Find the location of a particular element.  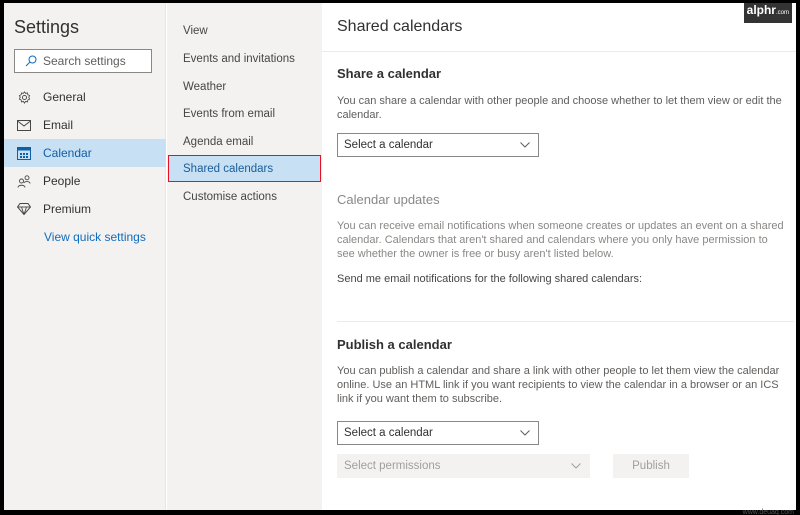

subnav-item-view: View is located at coordinates (244, 30).